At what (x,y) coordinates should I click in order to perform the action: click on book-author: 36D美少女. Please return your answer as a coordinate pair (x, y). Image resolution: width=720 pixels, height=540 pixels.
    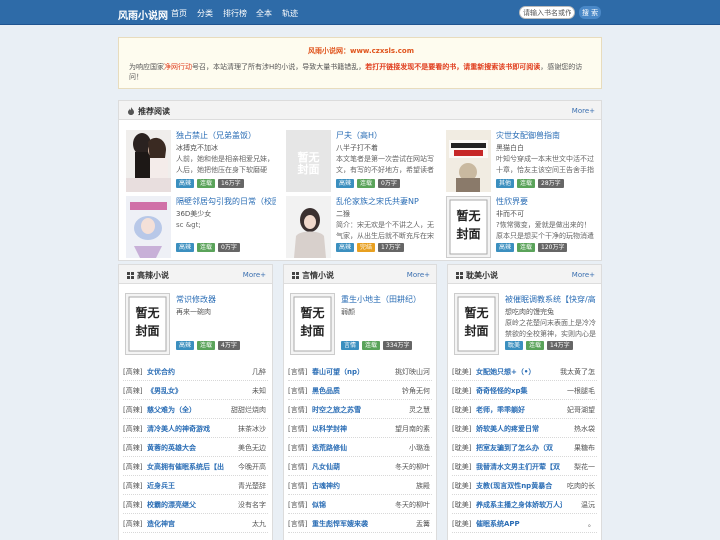
    Looking at the image, I should click on (194, 214).